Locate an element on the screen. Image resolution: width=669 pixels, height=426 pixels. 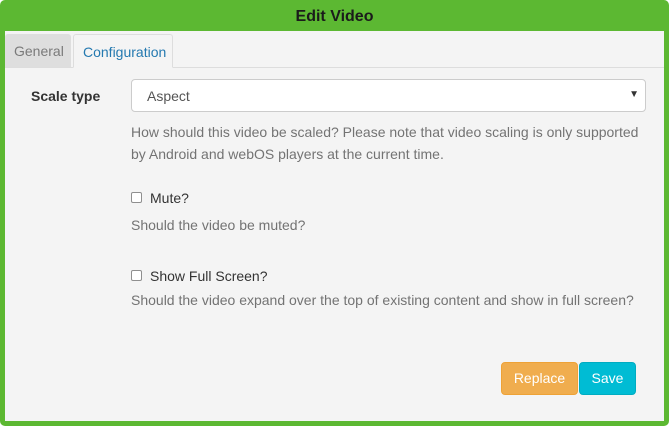
dialog-title: Edit Video is located at coordinates (334, 16).